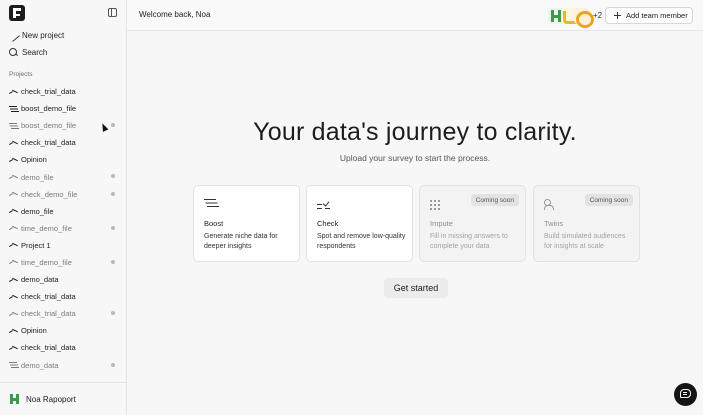 Image resolution: width=703 pixels, height=415 pixels. Describe the element at coordinates (584, 17) in the screenshot. I see `team-avatar` at that location.